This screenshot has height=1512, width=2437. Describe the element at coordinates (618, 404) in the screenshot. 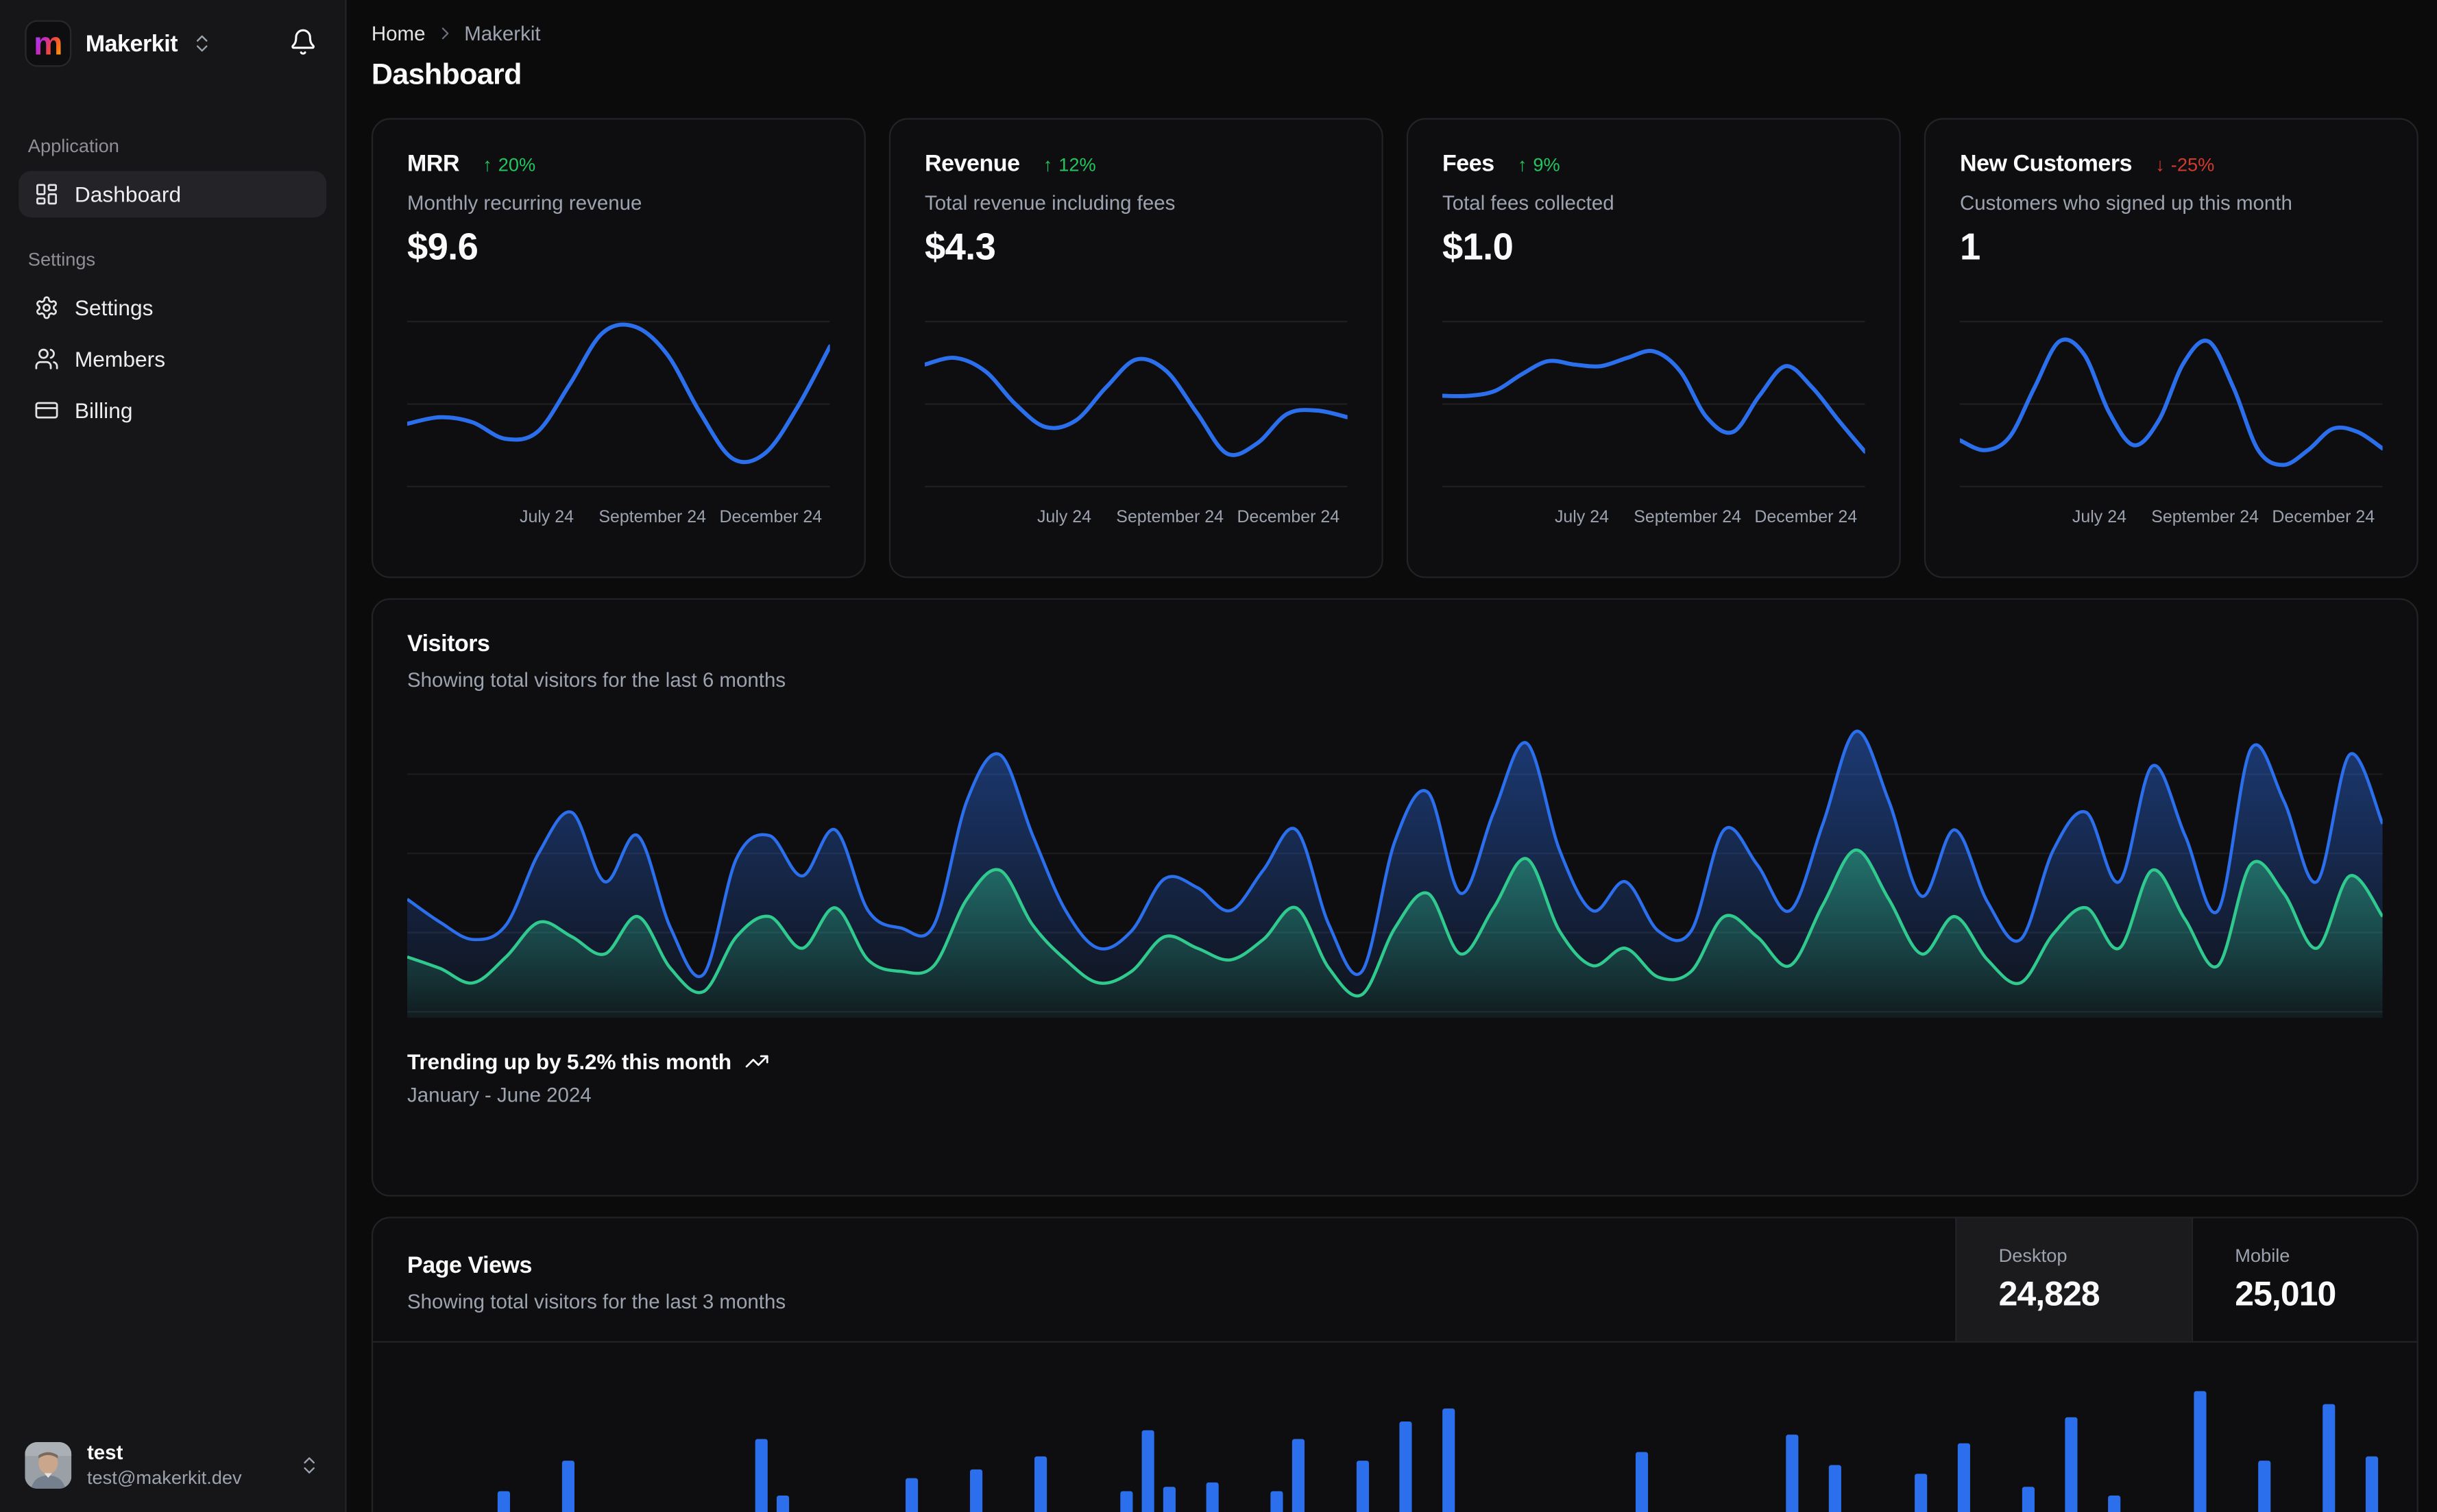

I see `mrr-sparkline-chart` at that location.